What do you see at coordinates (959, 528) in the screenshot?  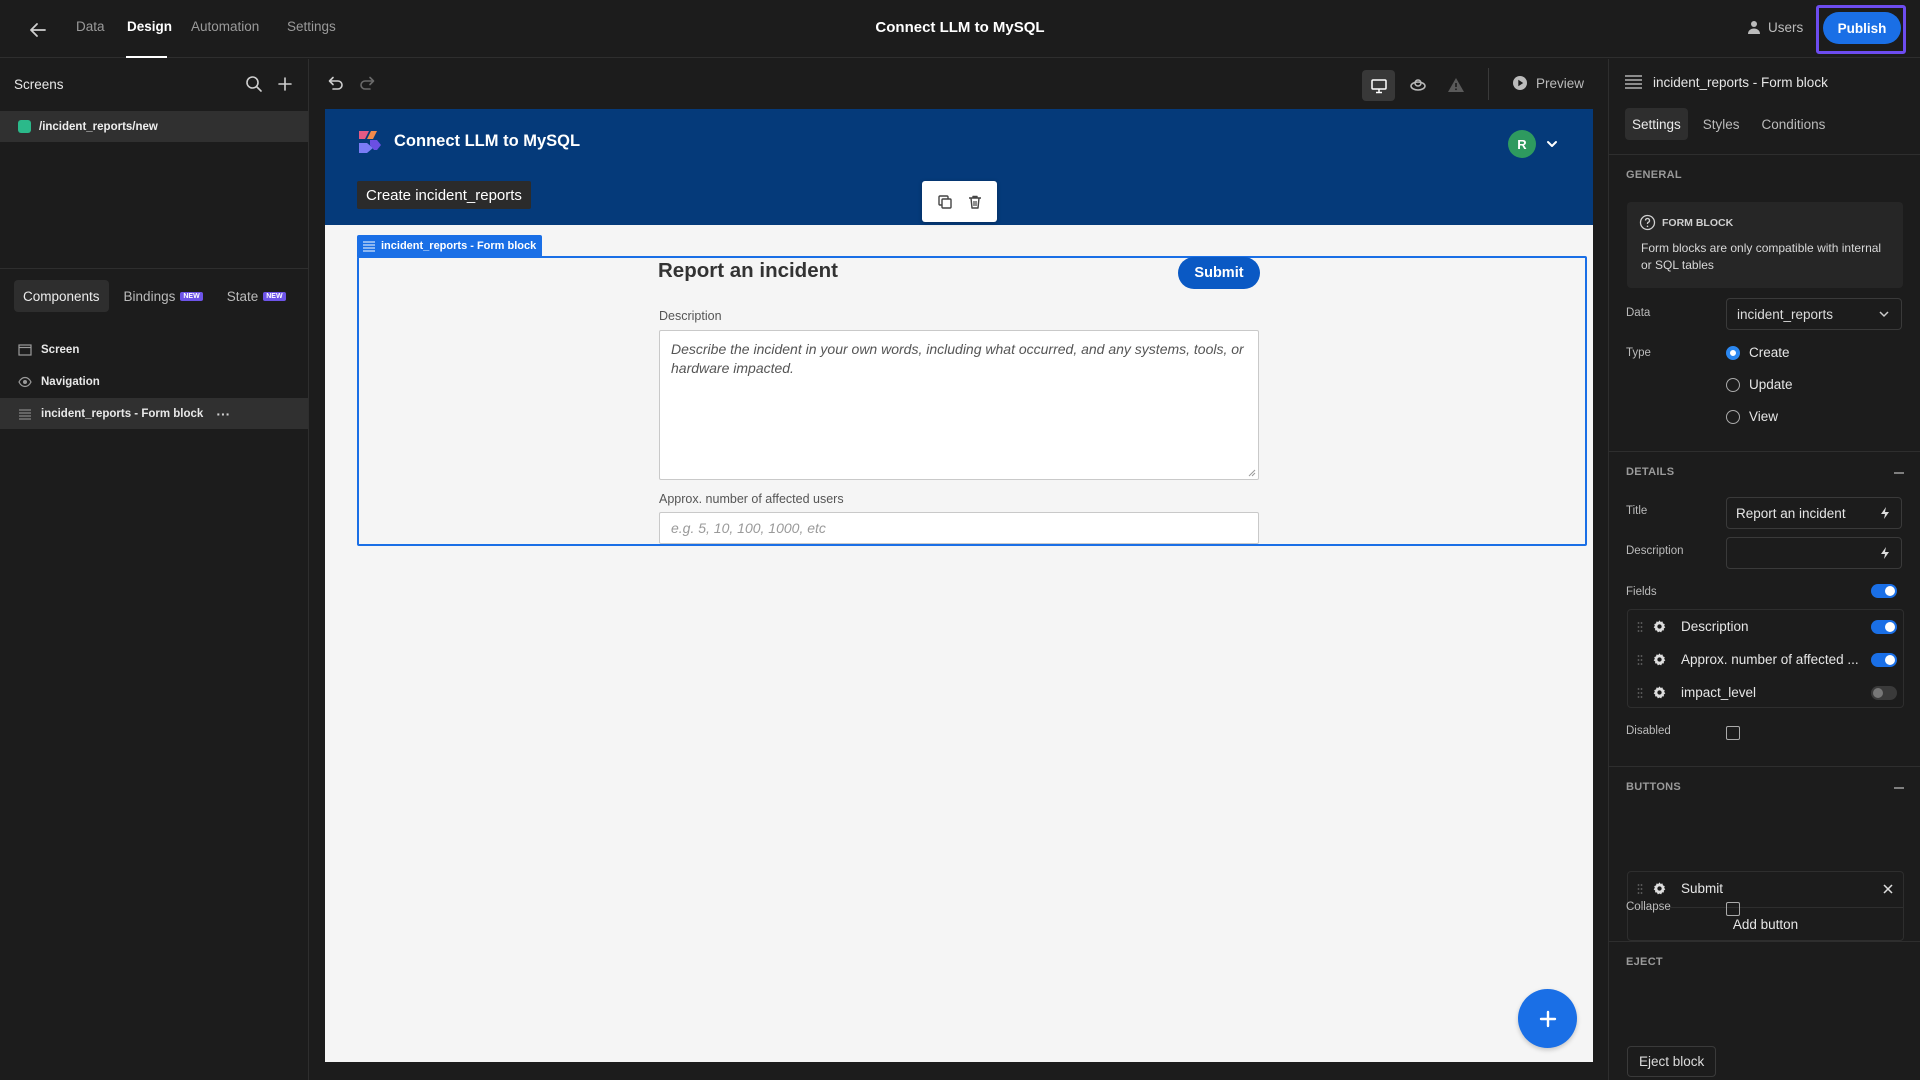 I see `affected-users-input: e.g. 5, 10, 100, 1000, etc` at bounding box center [959, 528].